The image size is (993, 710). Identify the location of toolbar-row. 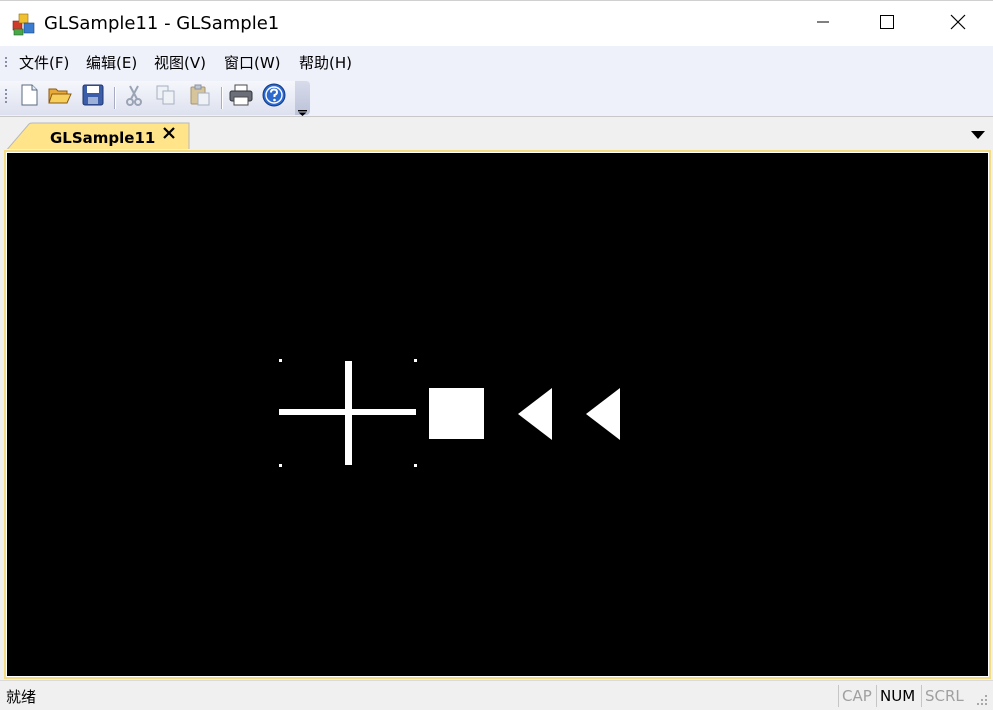
(496, 98).